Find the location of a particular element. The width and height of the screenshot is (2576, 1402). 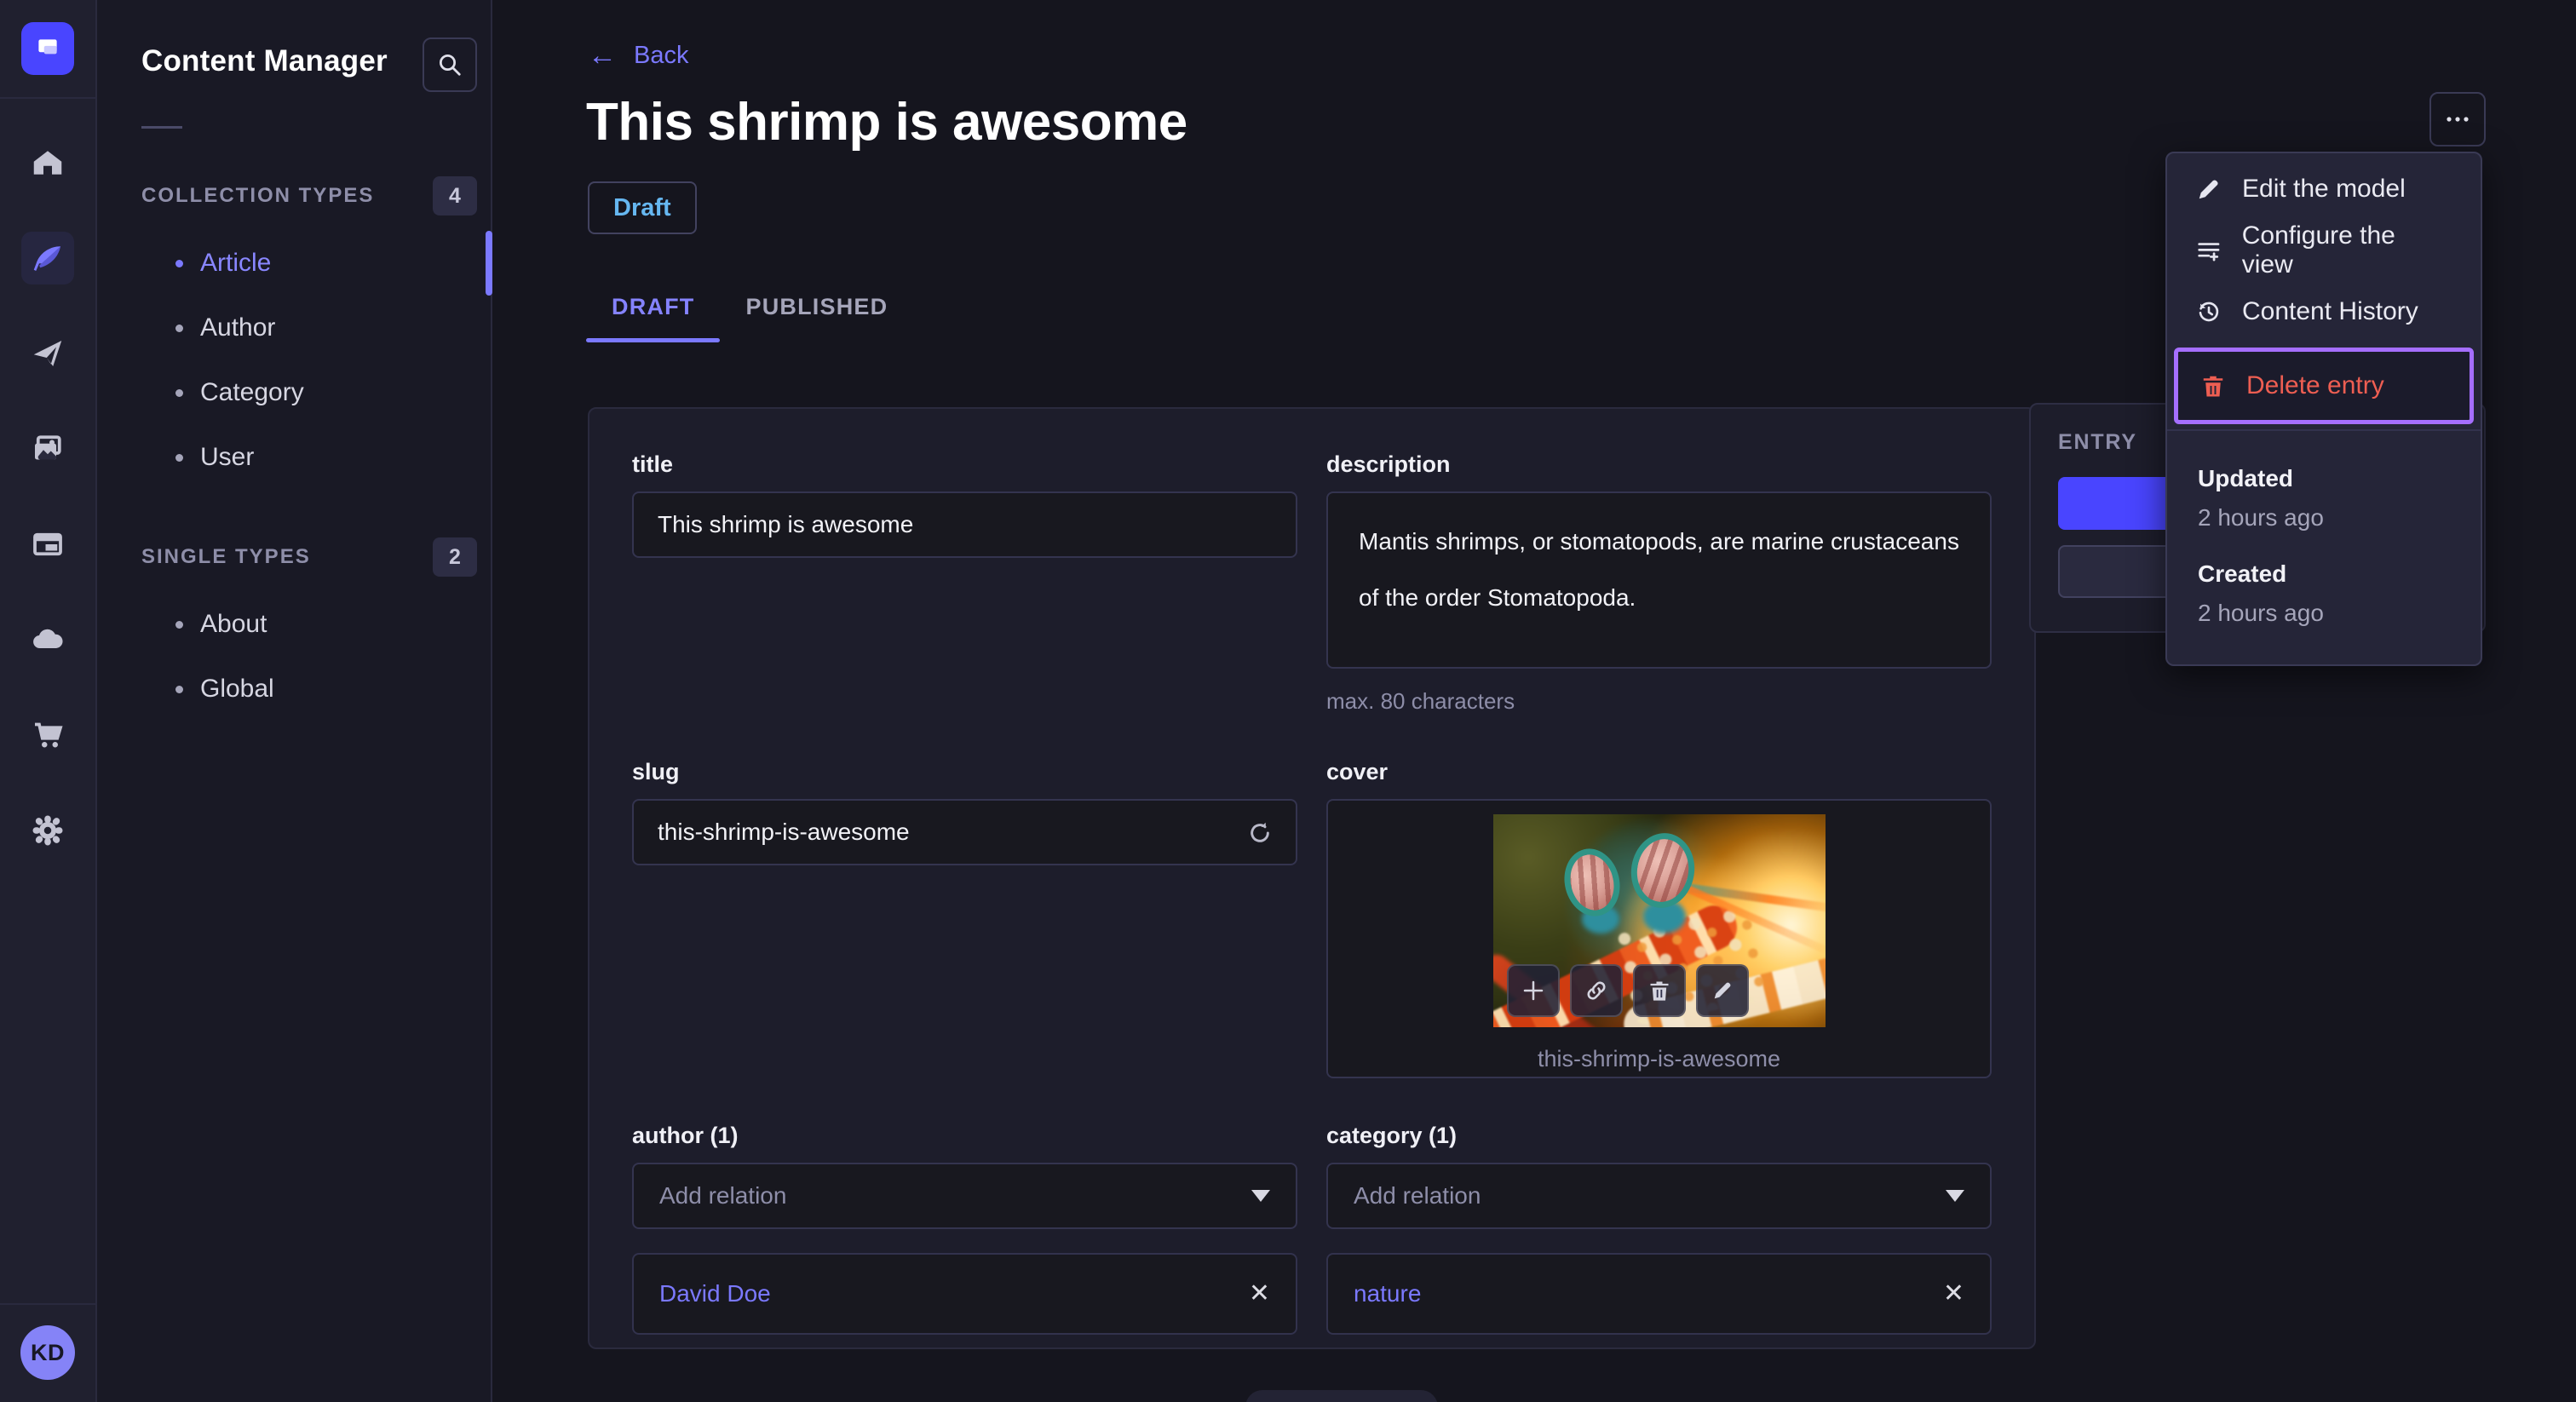

menu-item-configure-view: Configure the view is located at coordinates (2324, 250).